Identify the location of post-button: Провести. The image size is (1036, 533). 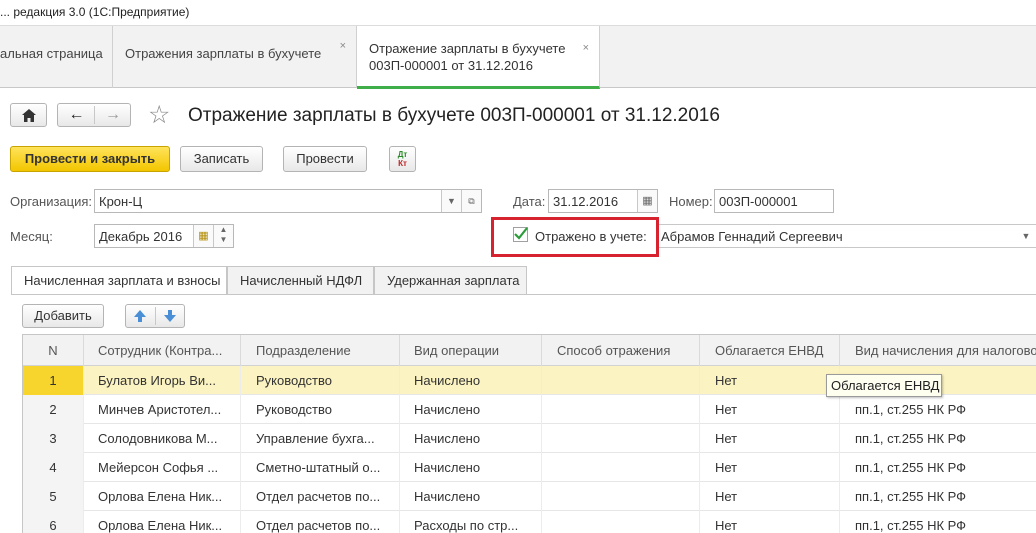
(325, 159).